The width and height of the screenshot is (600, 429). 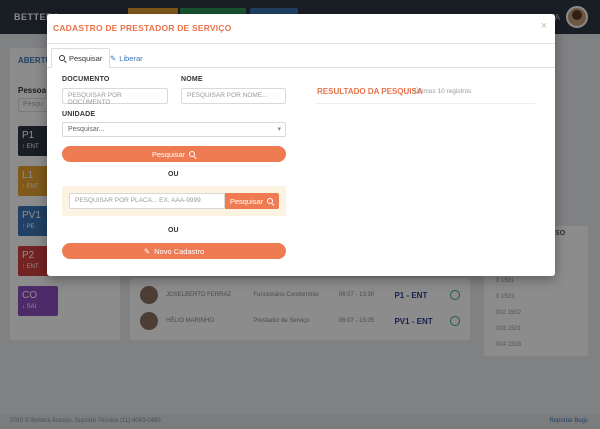 What do you see at coordinates (79, 114) in the screenshot?
I see `unidade-label: UNIDADE` at bounding box center [79, 114].